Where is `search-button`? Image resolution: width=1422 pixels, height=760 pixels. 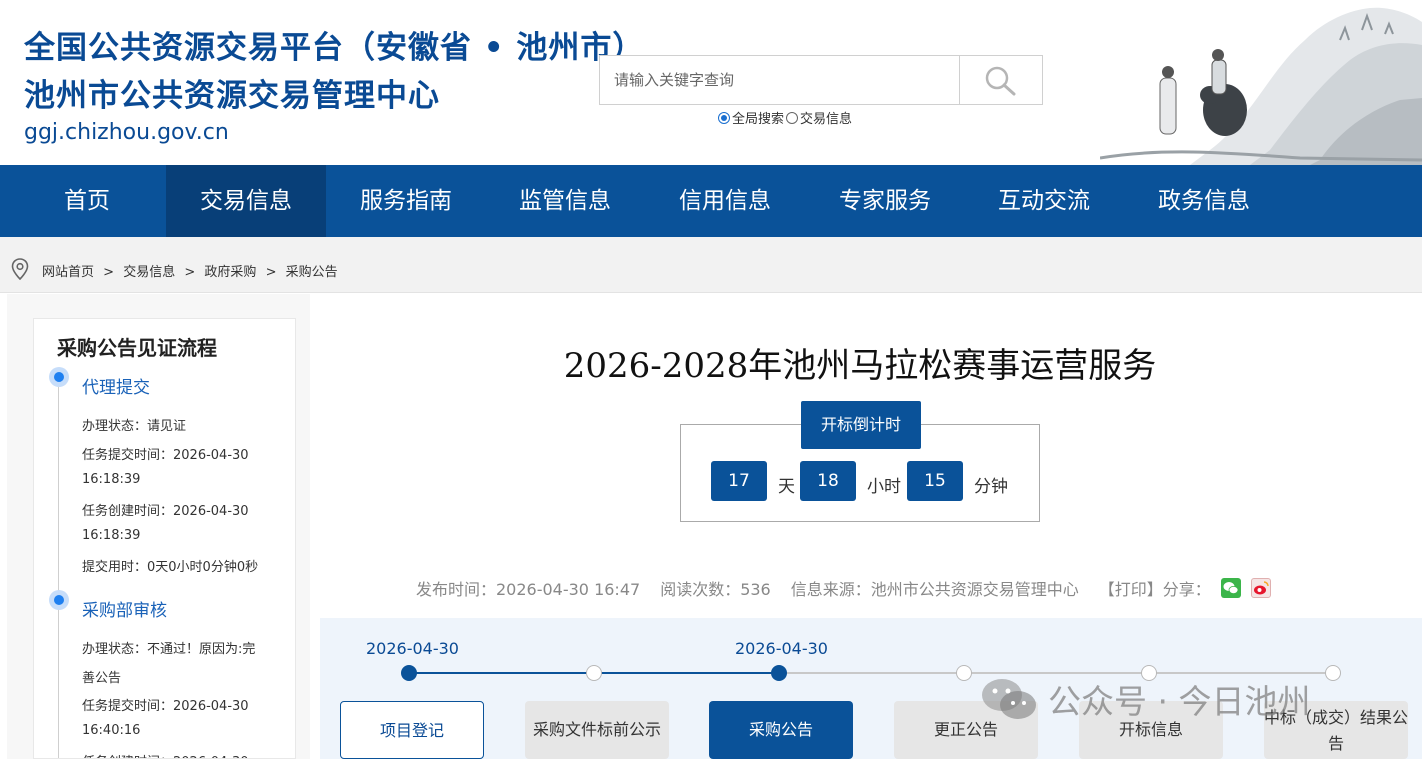
search-button is located at coordinates (1000, 80).